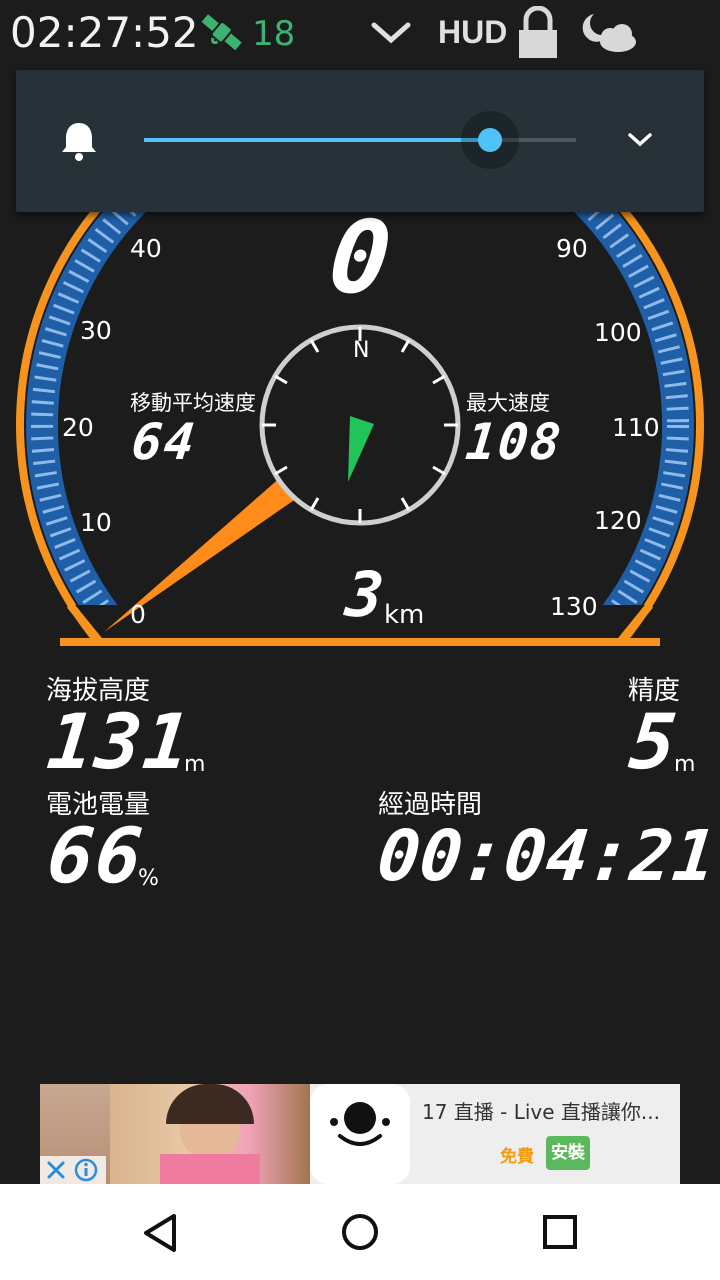 Image resolution: width=720 pixels, height=1280 pixels. I want to click on clock: 02:27:52, so click(104, 32).